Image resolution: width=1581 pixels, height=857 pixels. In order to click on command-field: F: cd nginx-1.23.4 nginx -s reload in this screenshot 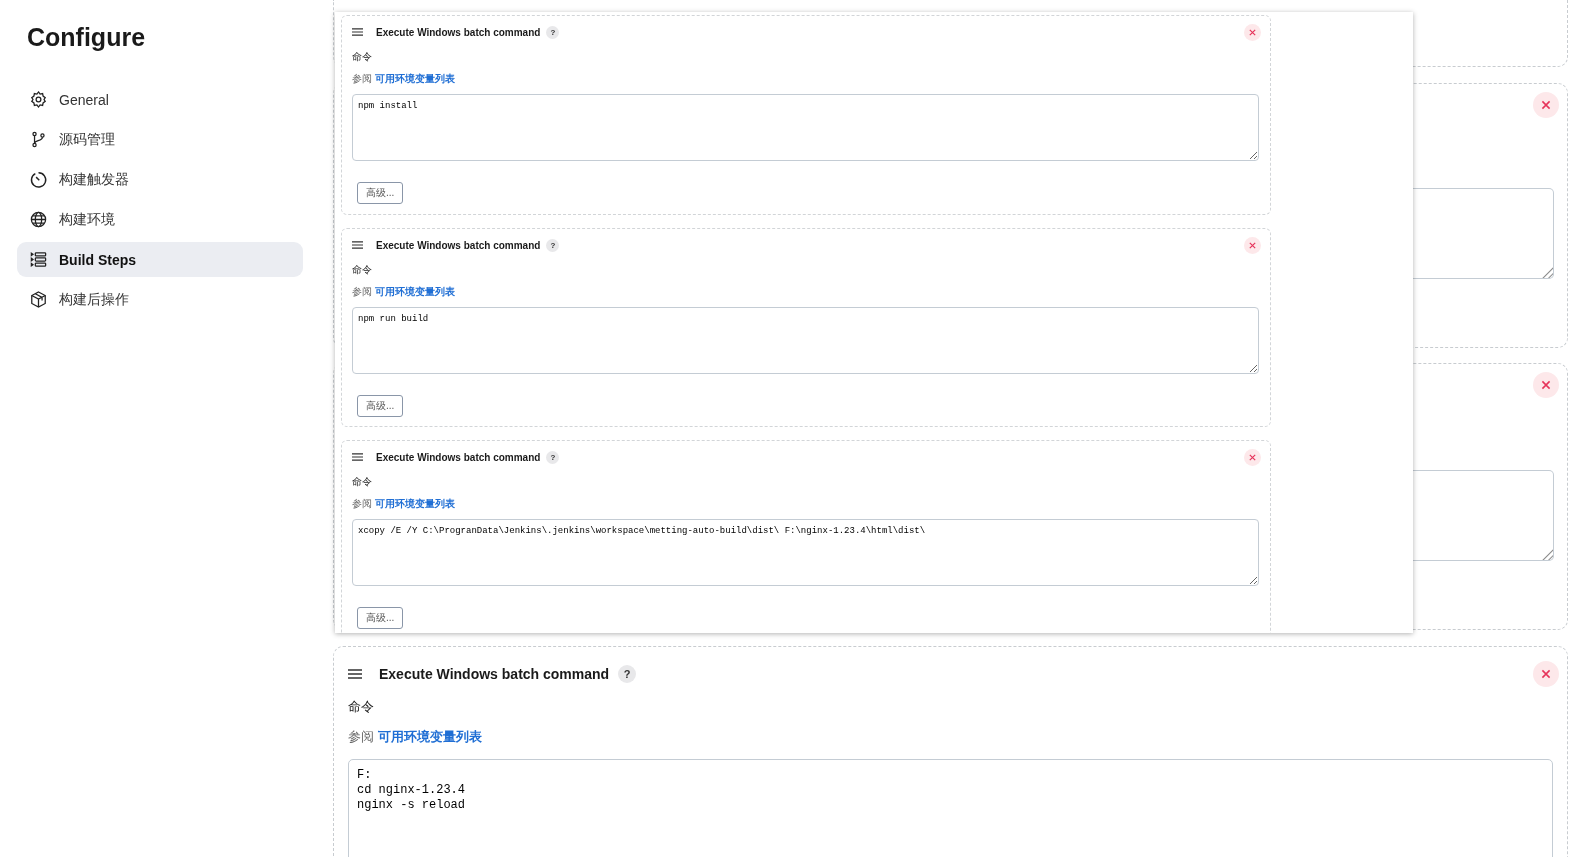, I will do `click(950, 808)`.